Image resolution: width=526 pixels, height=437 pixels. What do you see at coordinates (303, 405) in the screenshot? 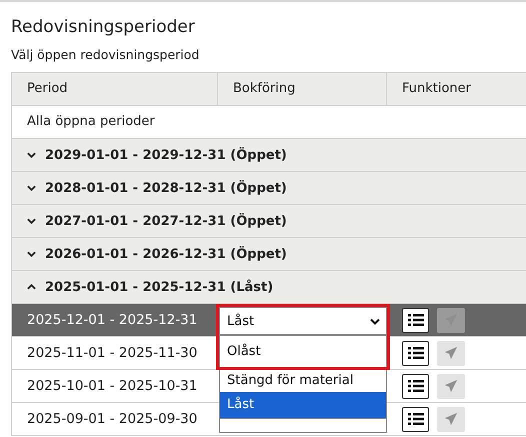
I see `dropdown-option: Låst` at bounding box center [303, 405].